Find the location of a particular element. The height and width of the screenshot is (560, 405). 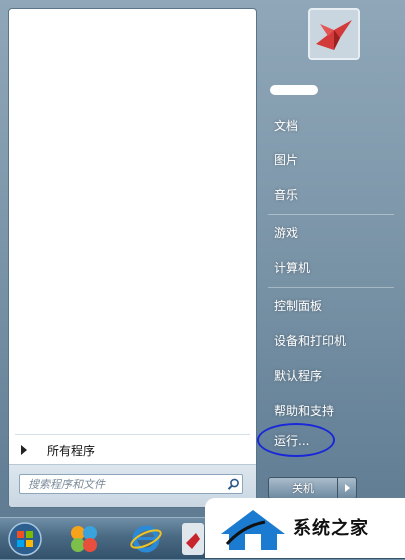

menu-item-label: 图片 is located at coordinates (286, 159).